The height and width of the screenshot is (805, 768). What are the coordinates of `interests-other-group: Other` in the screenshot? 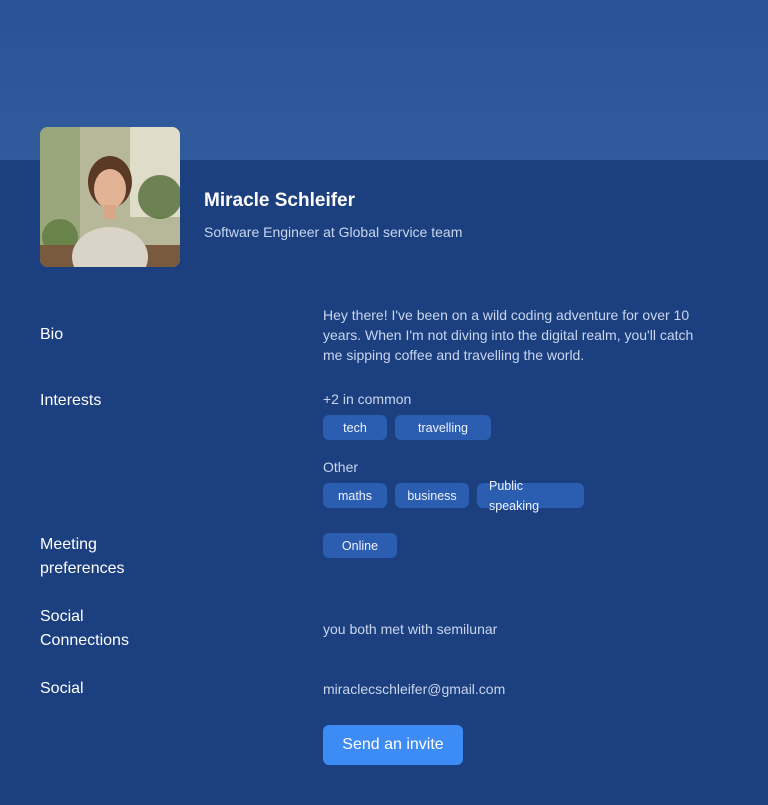 It's located at (340, 467).